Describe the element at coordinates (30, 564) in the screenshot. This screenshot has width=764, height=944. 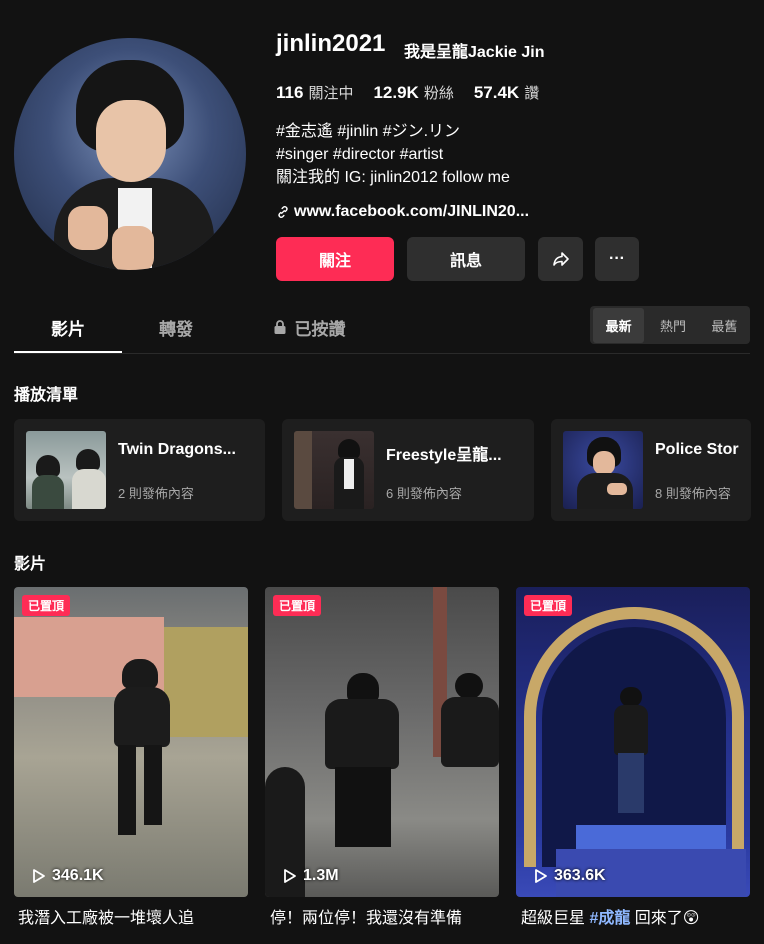
I see `videos-heading: 影片` at that location.